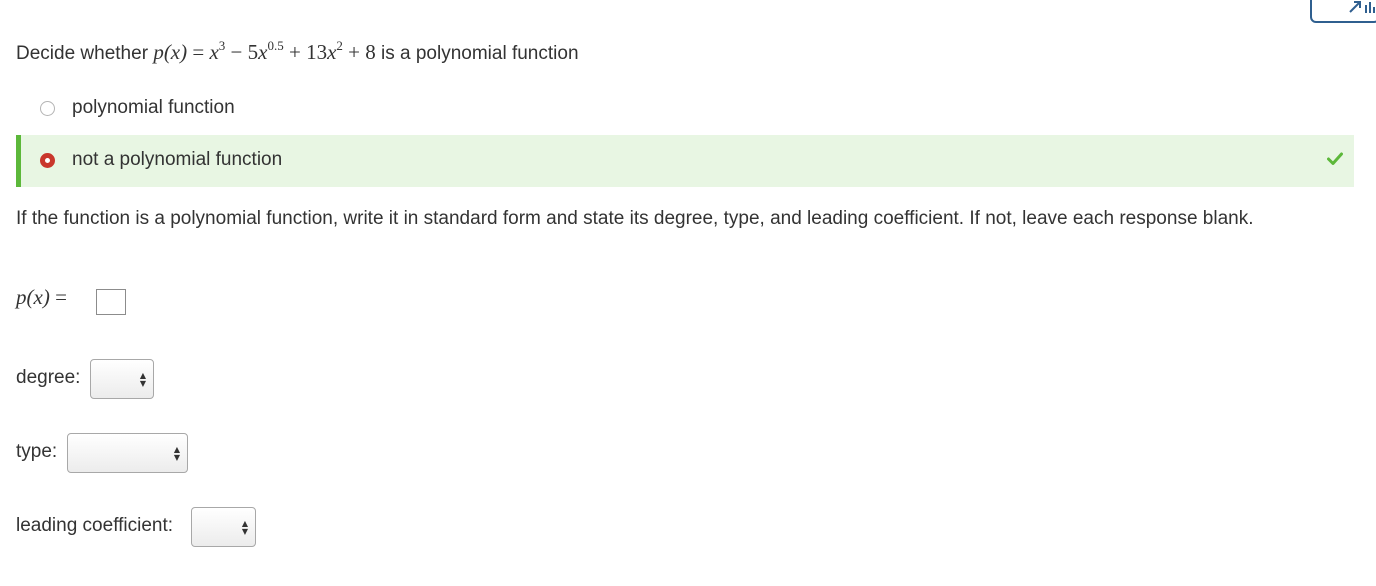  Describe the element at coordinates (82, 53) in the screenshot. I see `question-prefix: Decide whether` at that location.